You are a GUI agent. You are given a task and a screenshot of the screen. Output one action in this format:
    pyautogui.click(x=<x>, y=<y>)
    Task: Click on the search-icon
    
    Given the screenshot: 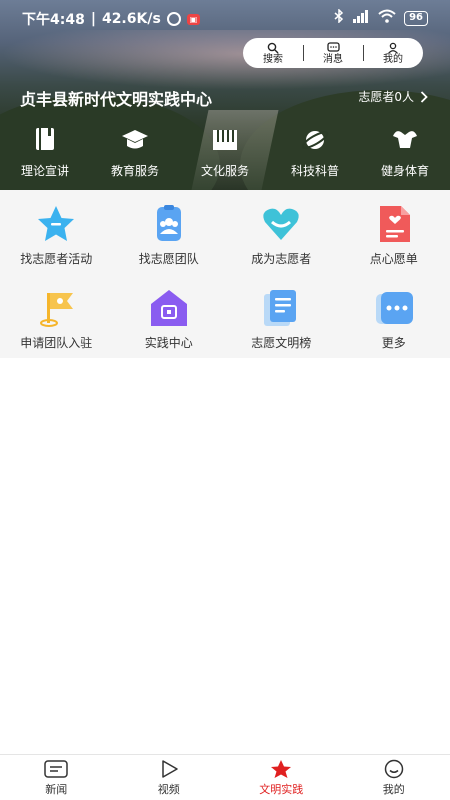 What is the action you would take?
    pyautogui.click(x=273, y=47)
    